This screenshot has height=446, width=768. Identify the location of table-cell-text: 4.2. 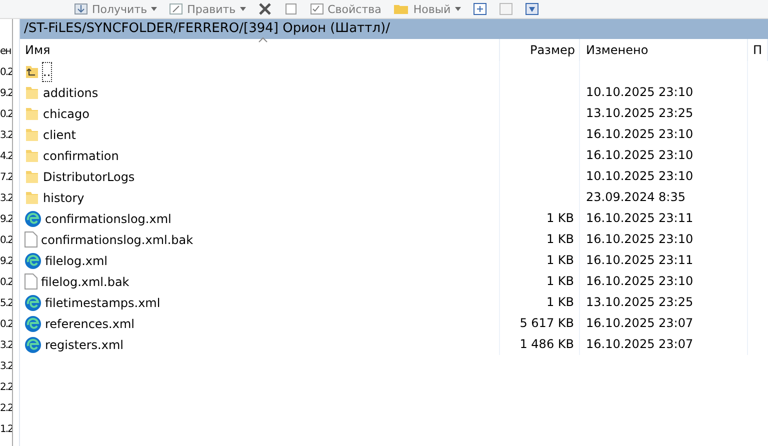
(6, 157).